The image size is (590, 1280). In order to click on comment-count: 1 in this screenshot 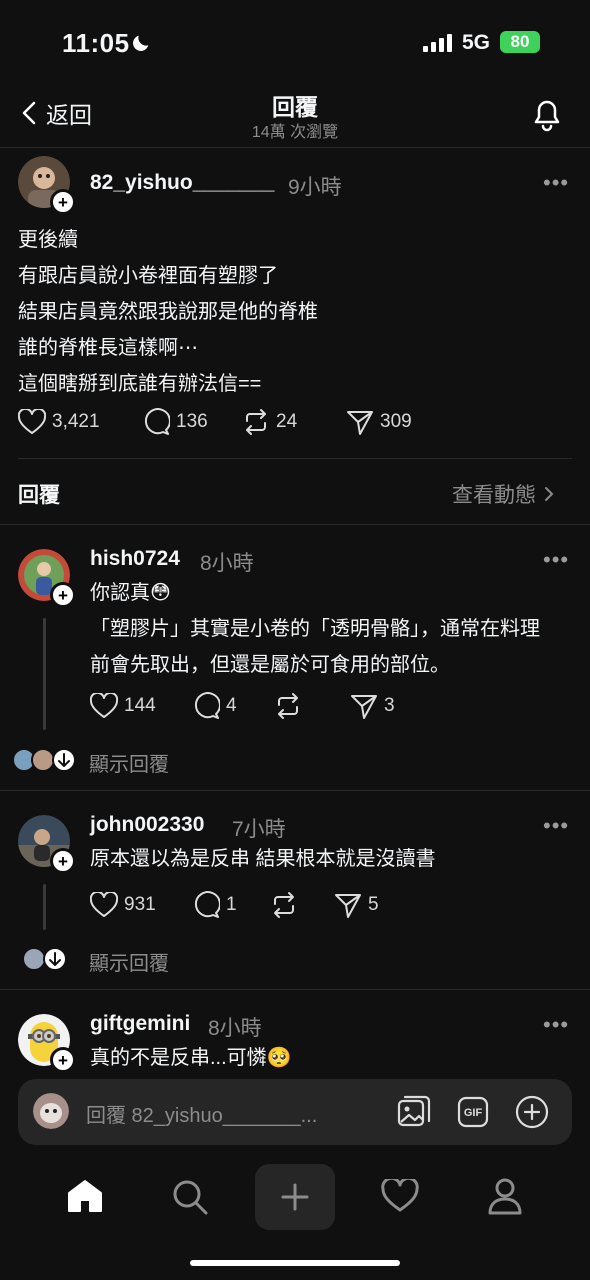, I will do `click(231, 904)`.